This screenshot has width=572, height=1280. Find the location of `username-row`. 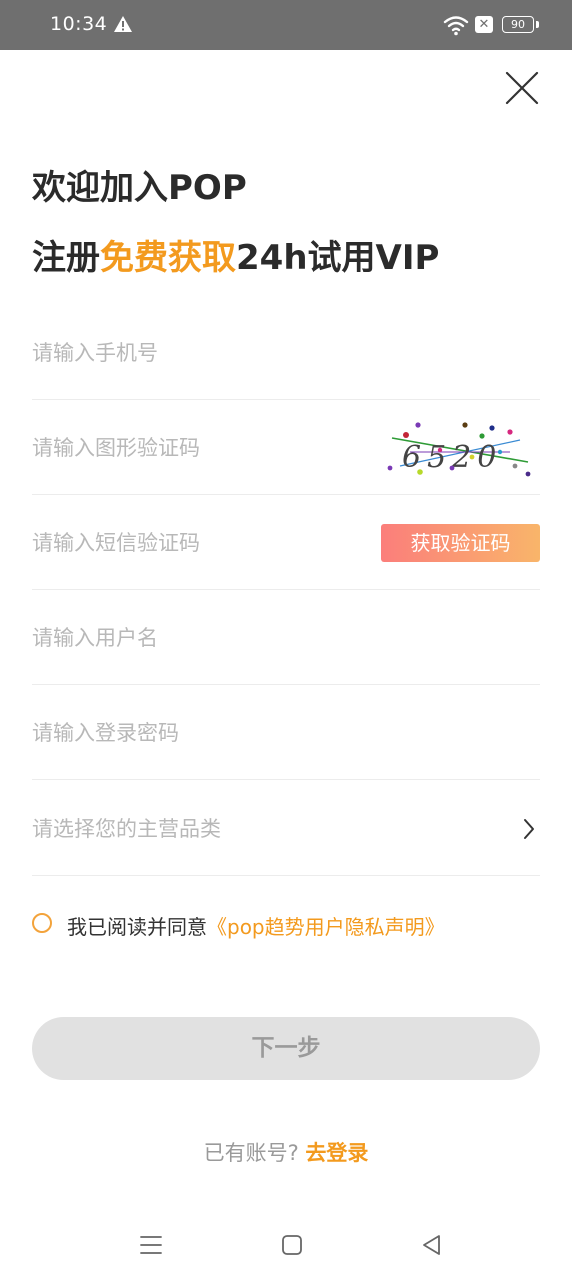

username-row is located at coordinates (286, 637).